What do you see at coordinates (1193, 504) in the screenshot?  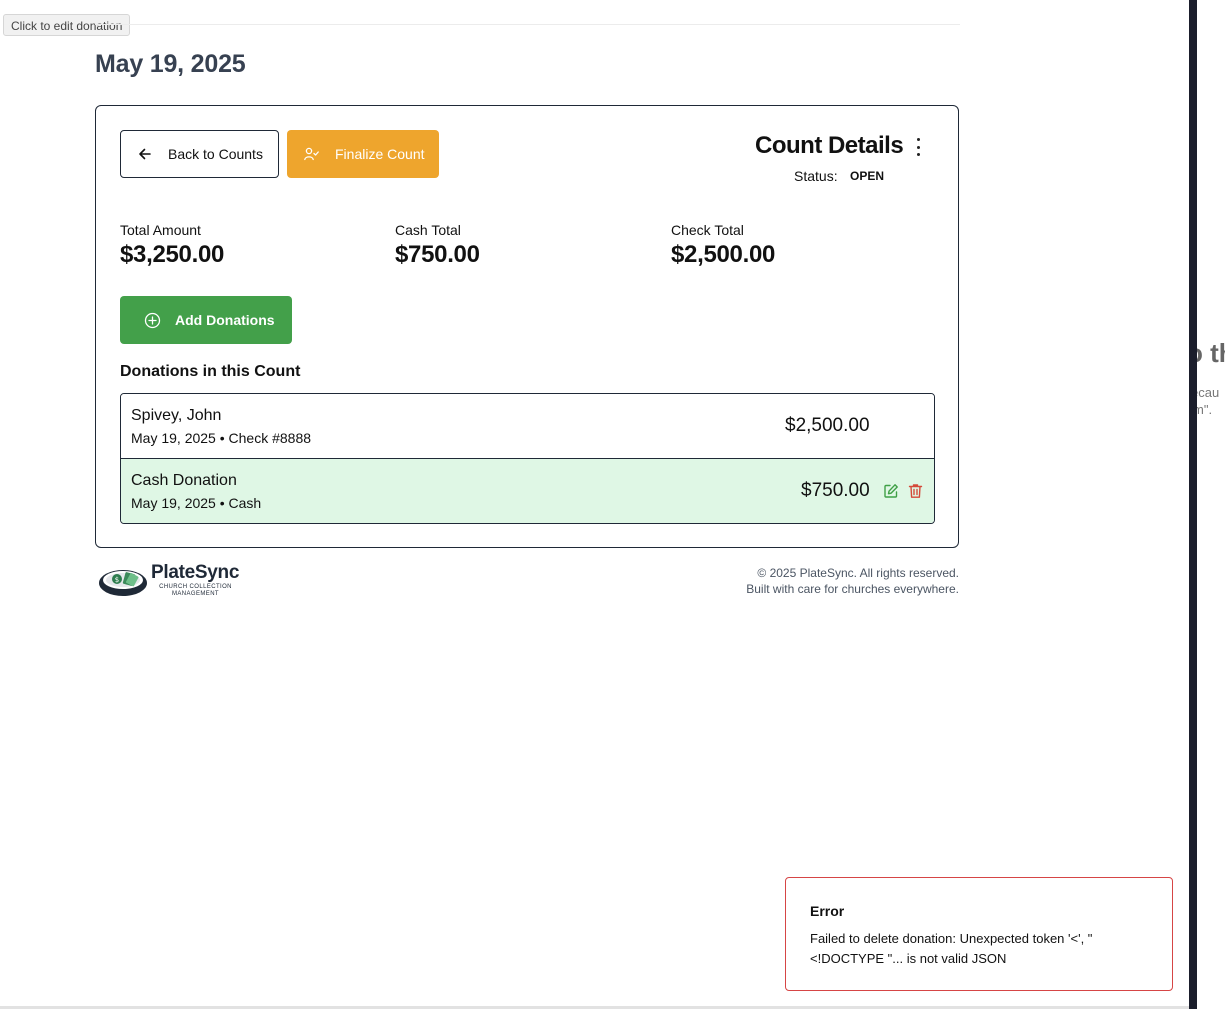 I see `window-divider` at bounding box center [1193, 504].